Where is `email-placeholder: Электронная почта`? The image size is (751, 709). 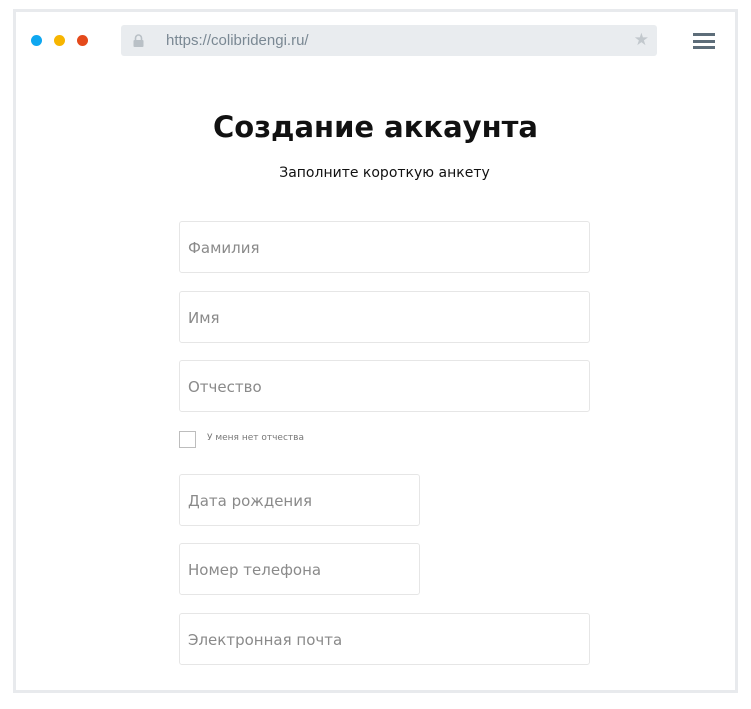 email-placeholder: Электронная почта is located at coordinates (265, 640).